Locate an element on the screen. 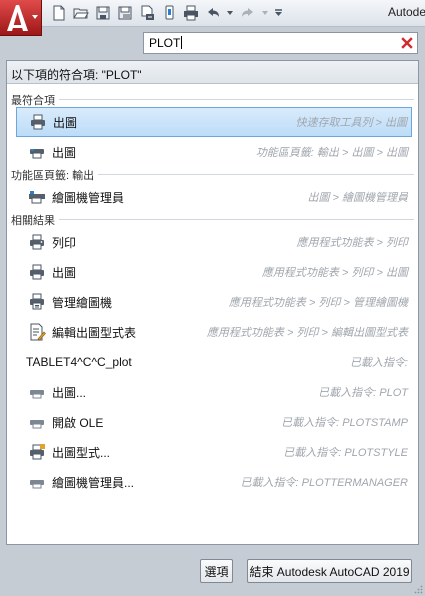 This screenshot has width=425, height=596. save-to-web-icon is located at coordinates (168, 13).